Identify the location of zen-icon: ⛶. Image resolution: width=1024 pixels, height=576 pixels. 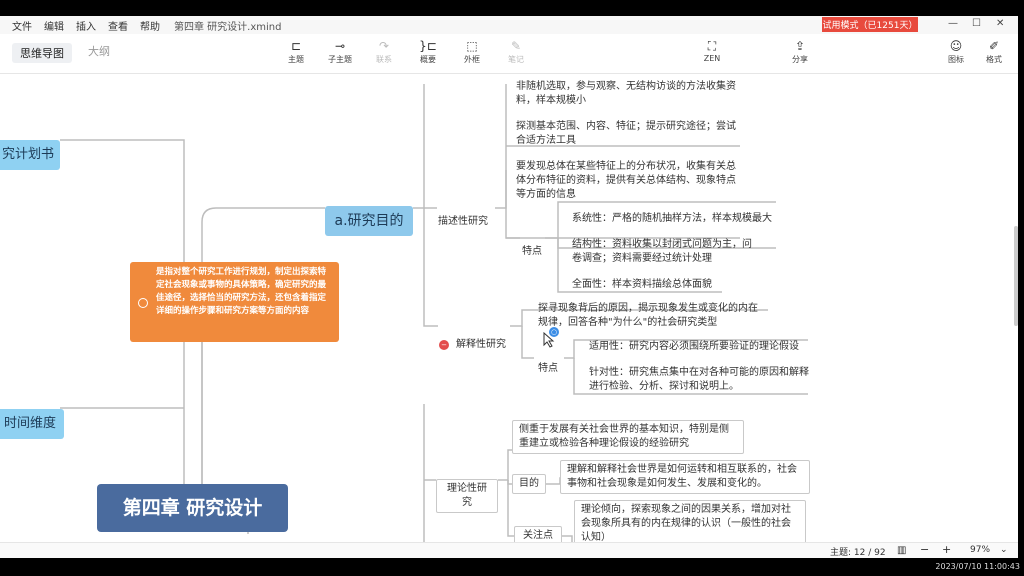
(712, 46).